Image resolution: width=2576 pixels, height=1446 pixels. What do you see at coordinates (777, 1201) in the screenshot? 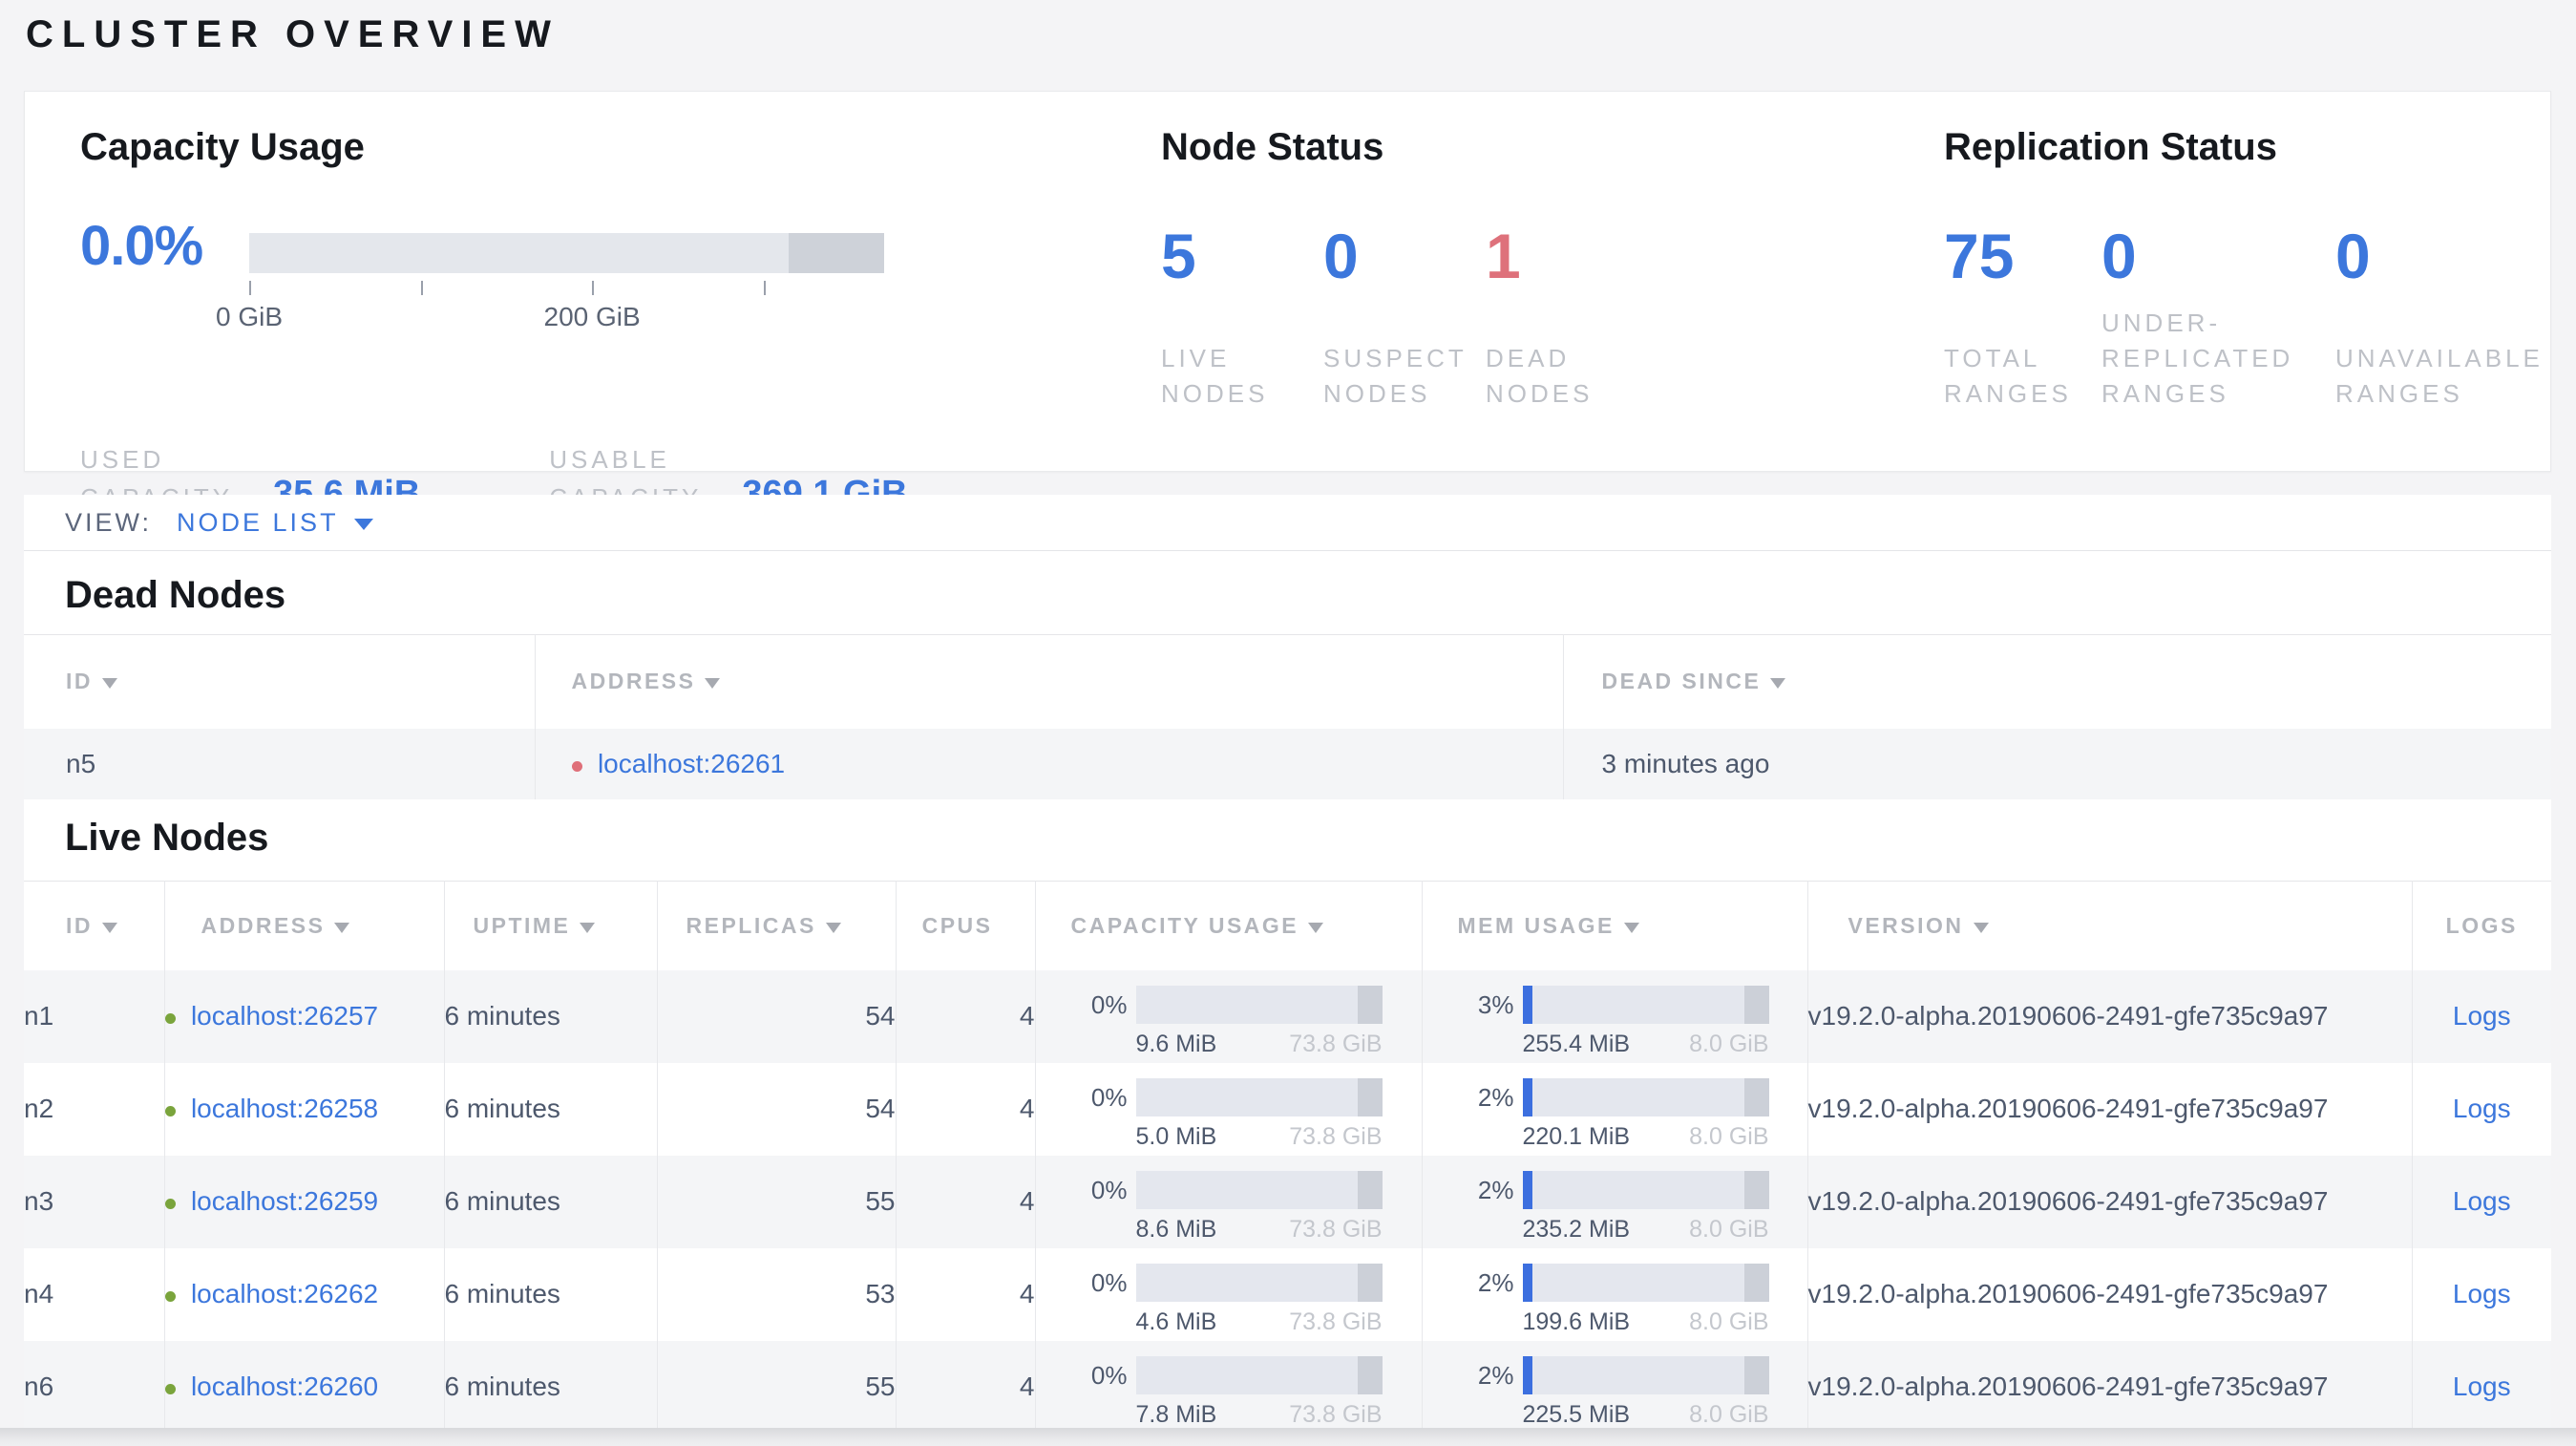
I see `live-node-replicas: 55` at bounding box center [777, 1201].